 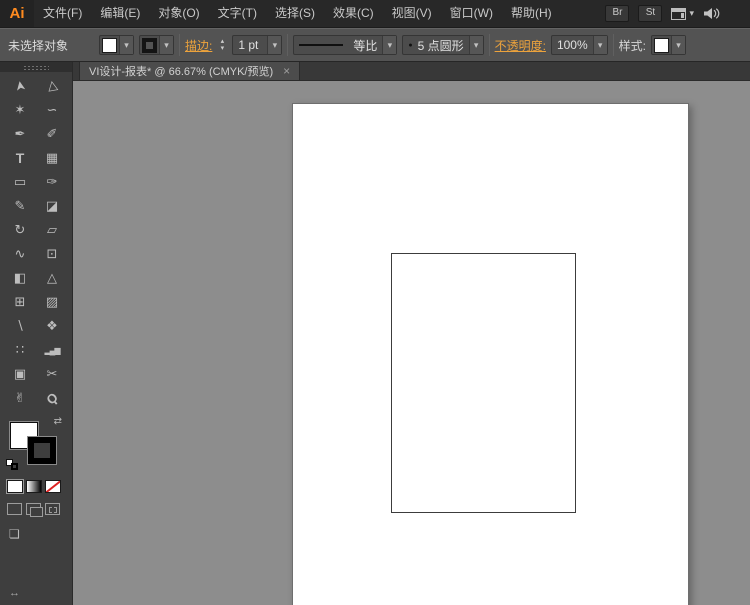 What do you see at coordinates (248, 45) in the screenshot?
I see `stroke-weight-value: 1 pt` at bounding box center [248, 45].